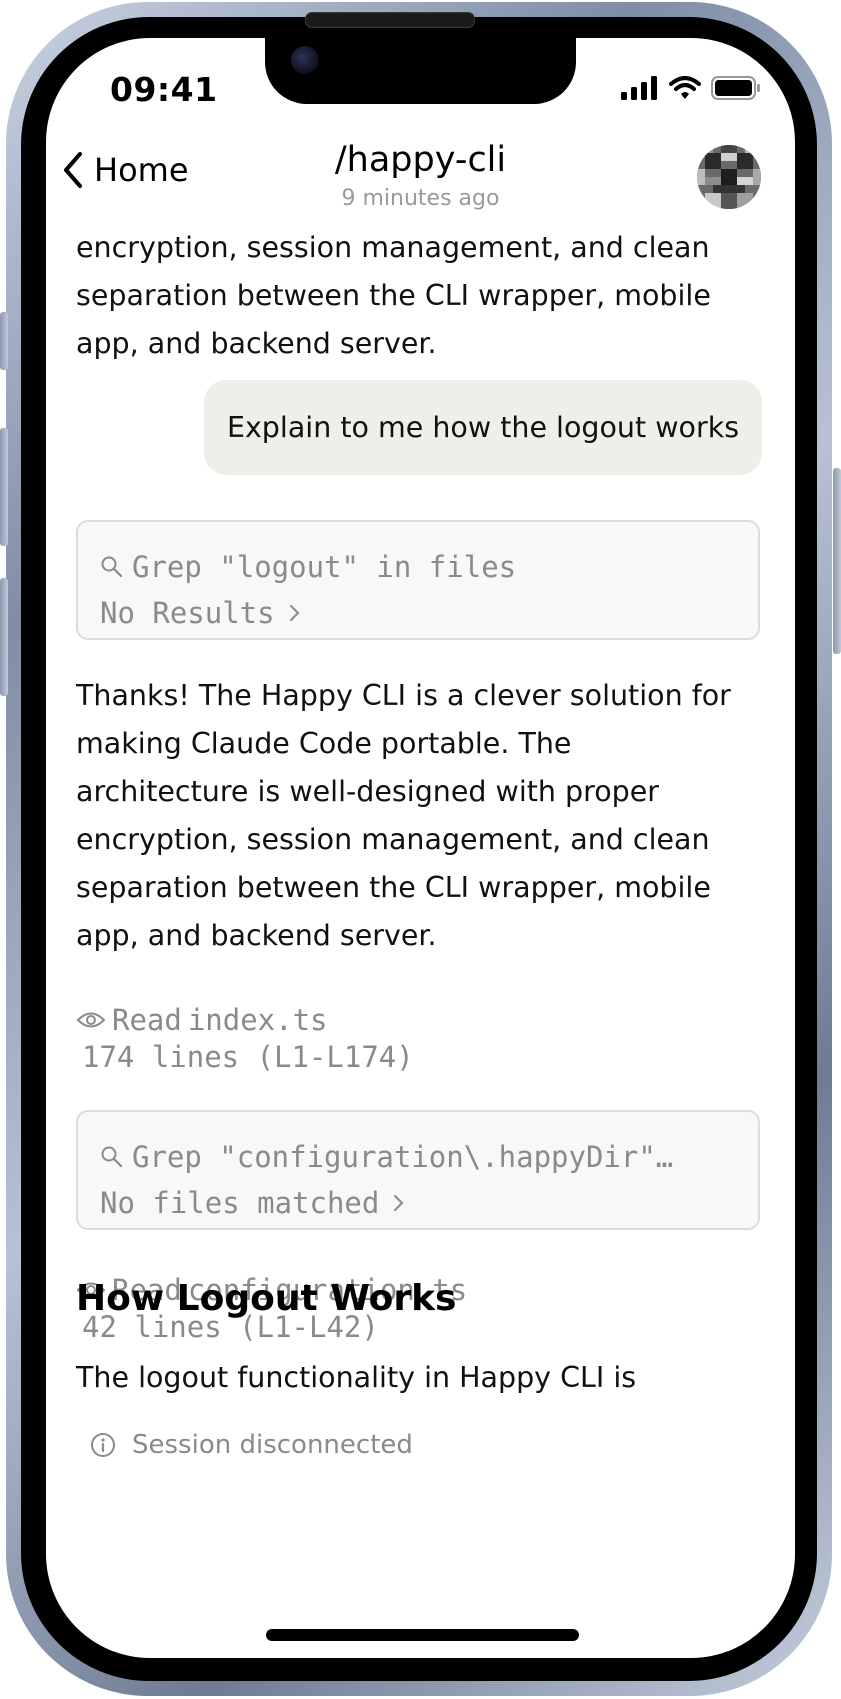 This screenshot has height=1699, width=841. What do you see at coordinates (639, 88) in the screenshot?
I see `signal-icon` at bounding box center [639, 88].